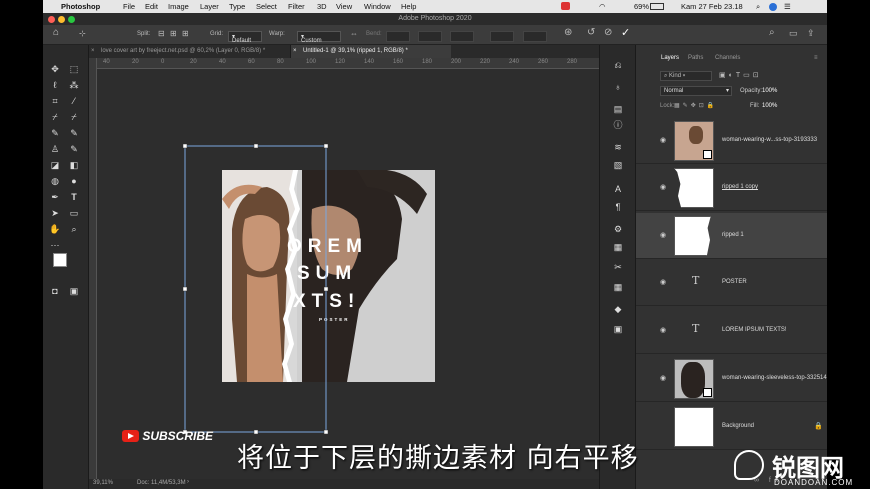  I want to click on move-tool-icon: ✥, so click(55, 69).